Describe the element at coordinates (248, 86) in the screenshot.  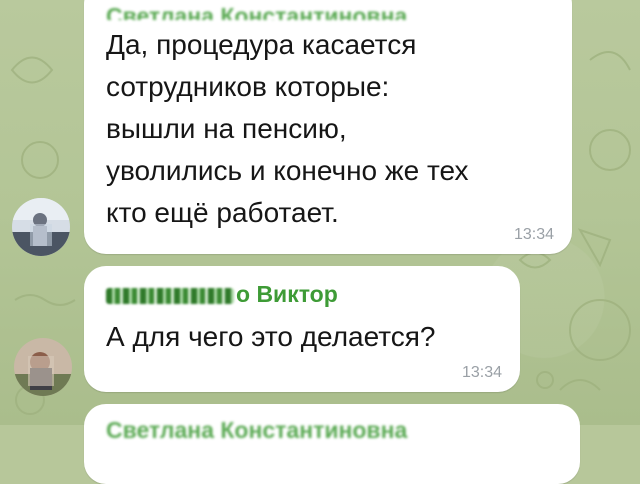
I see `message-line: сотрудников которые:` at that location.